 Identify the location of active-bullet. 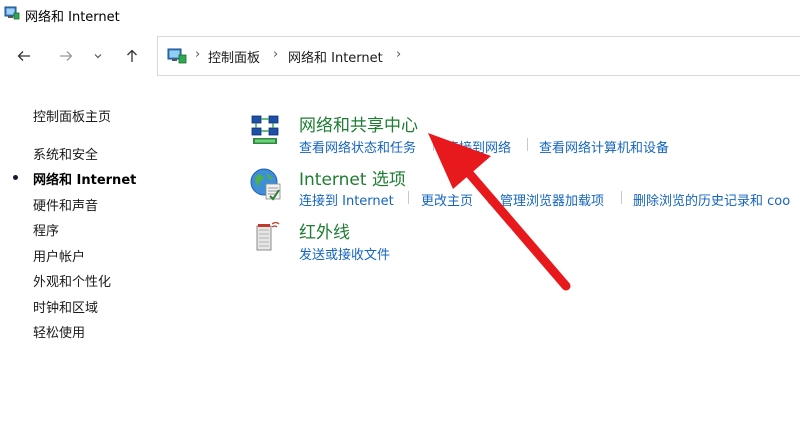
(15, 177).